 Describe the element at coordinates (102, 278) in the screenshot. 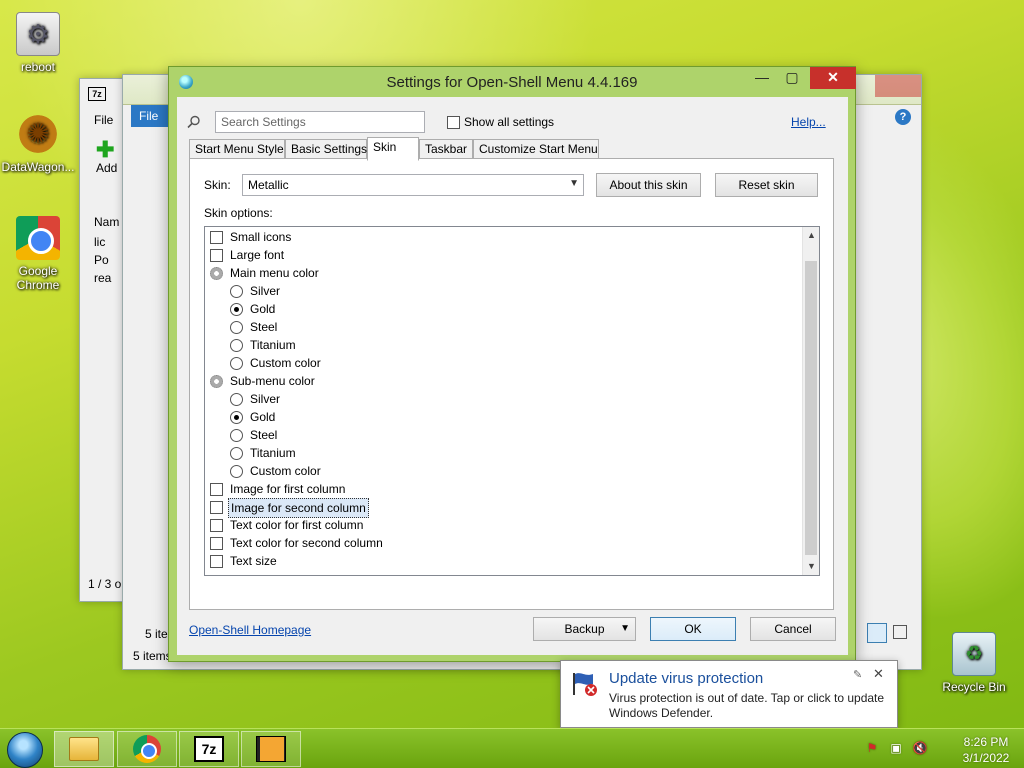

I see `file-row: rea` at that location.